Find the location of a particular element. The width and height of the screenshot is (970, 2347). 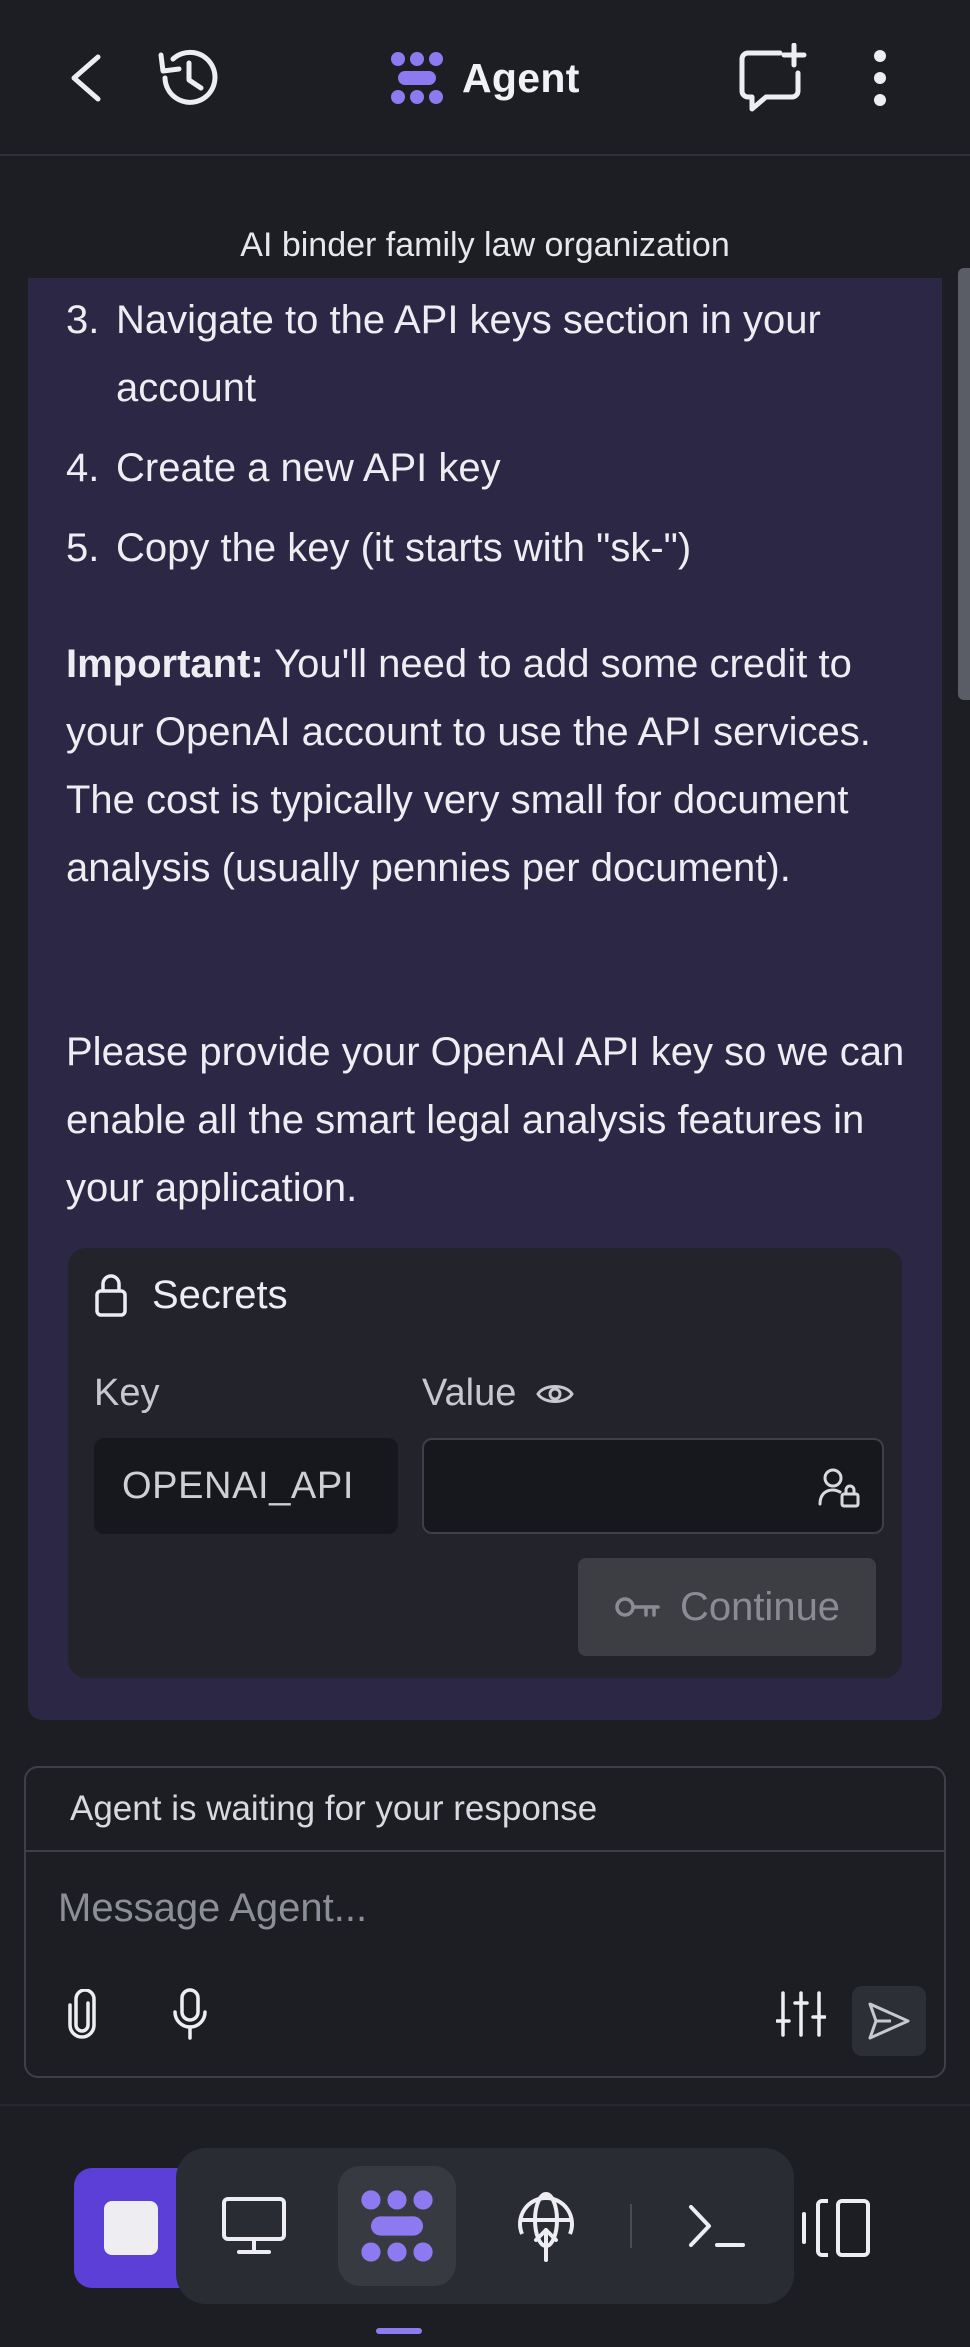

settings-sliders-button is located at coordinates (801, 2014).